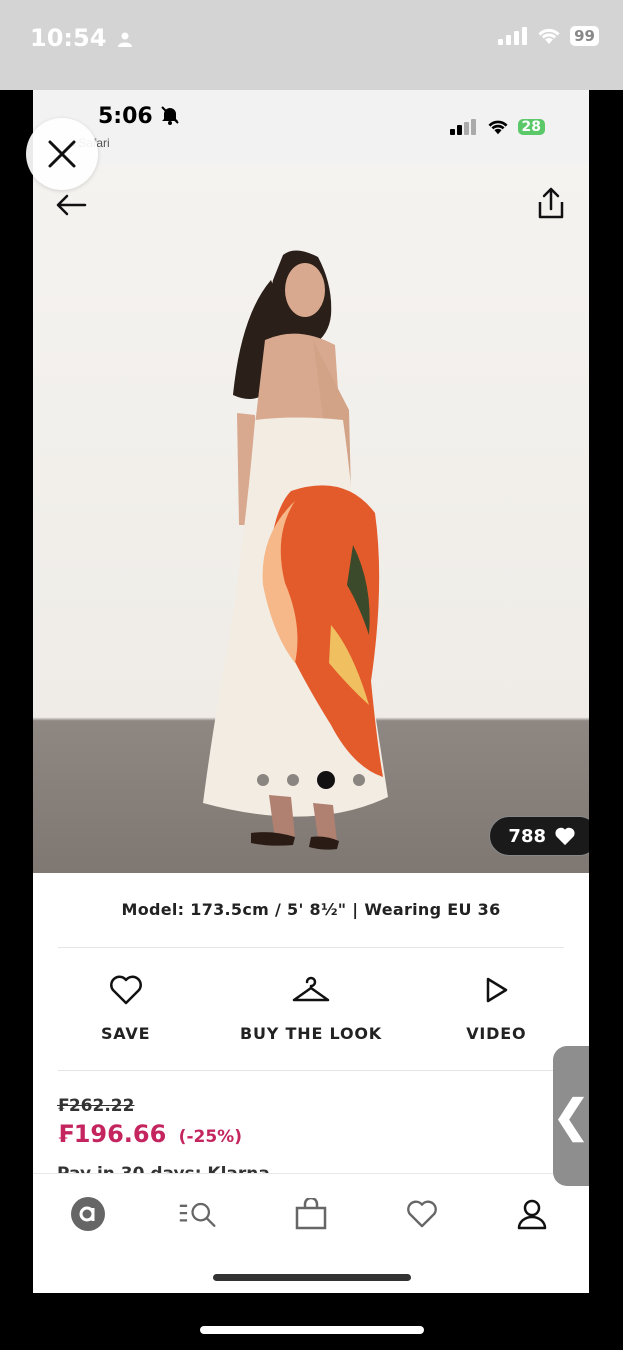  I want to click on home-icon, so click(88, 1214).